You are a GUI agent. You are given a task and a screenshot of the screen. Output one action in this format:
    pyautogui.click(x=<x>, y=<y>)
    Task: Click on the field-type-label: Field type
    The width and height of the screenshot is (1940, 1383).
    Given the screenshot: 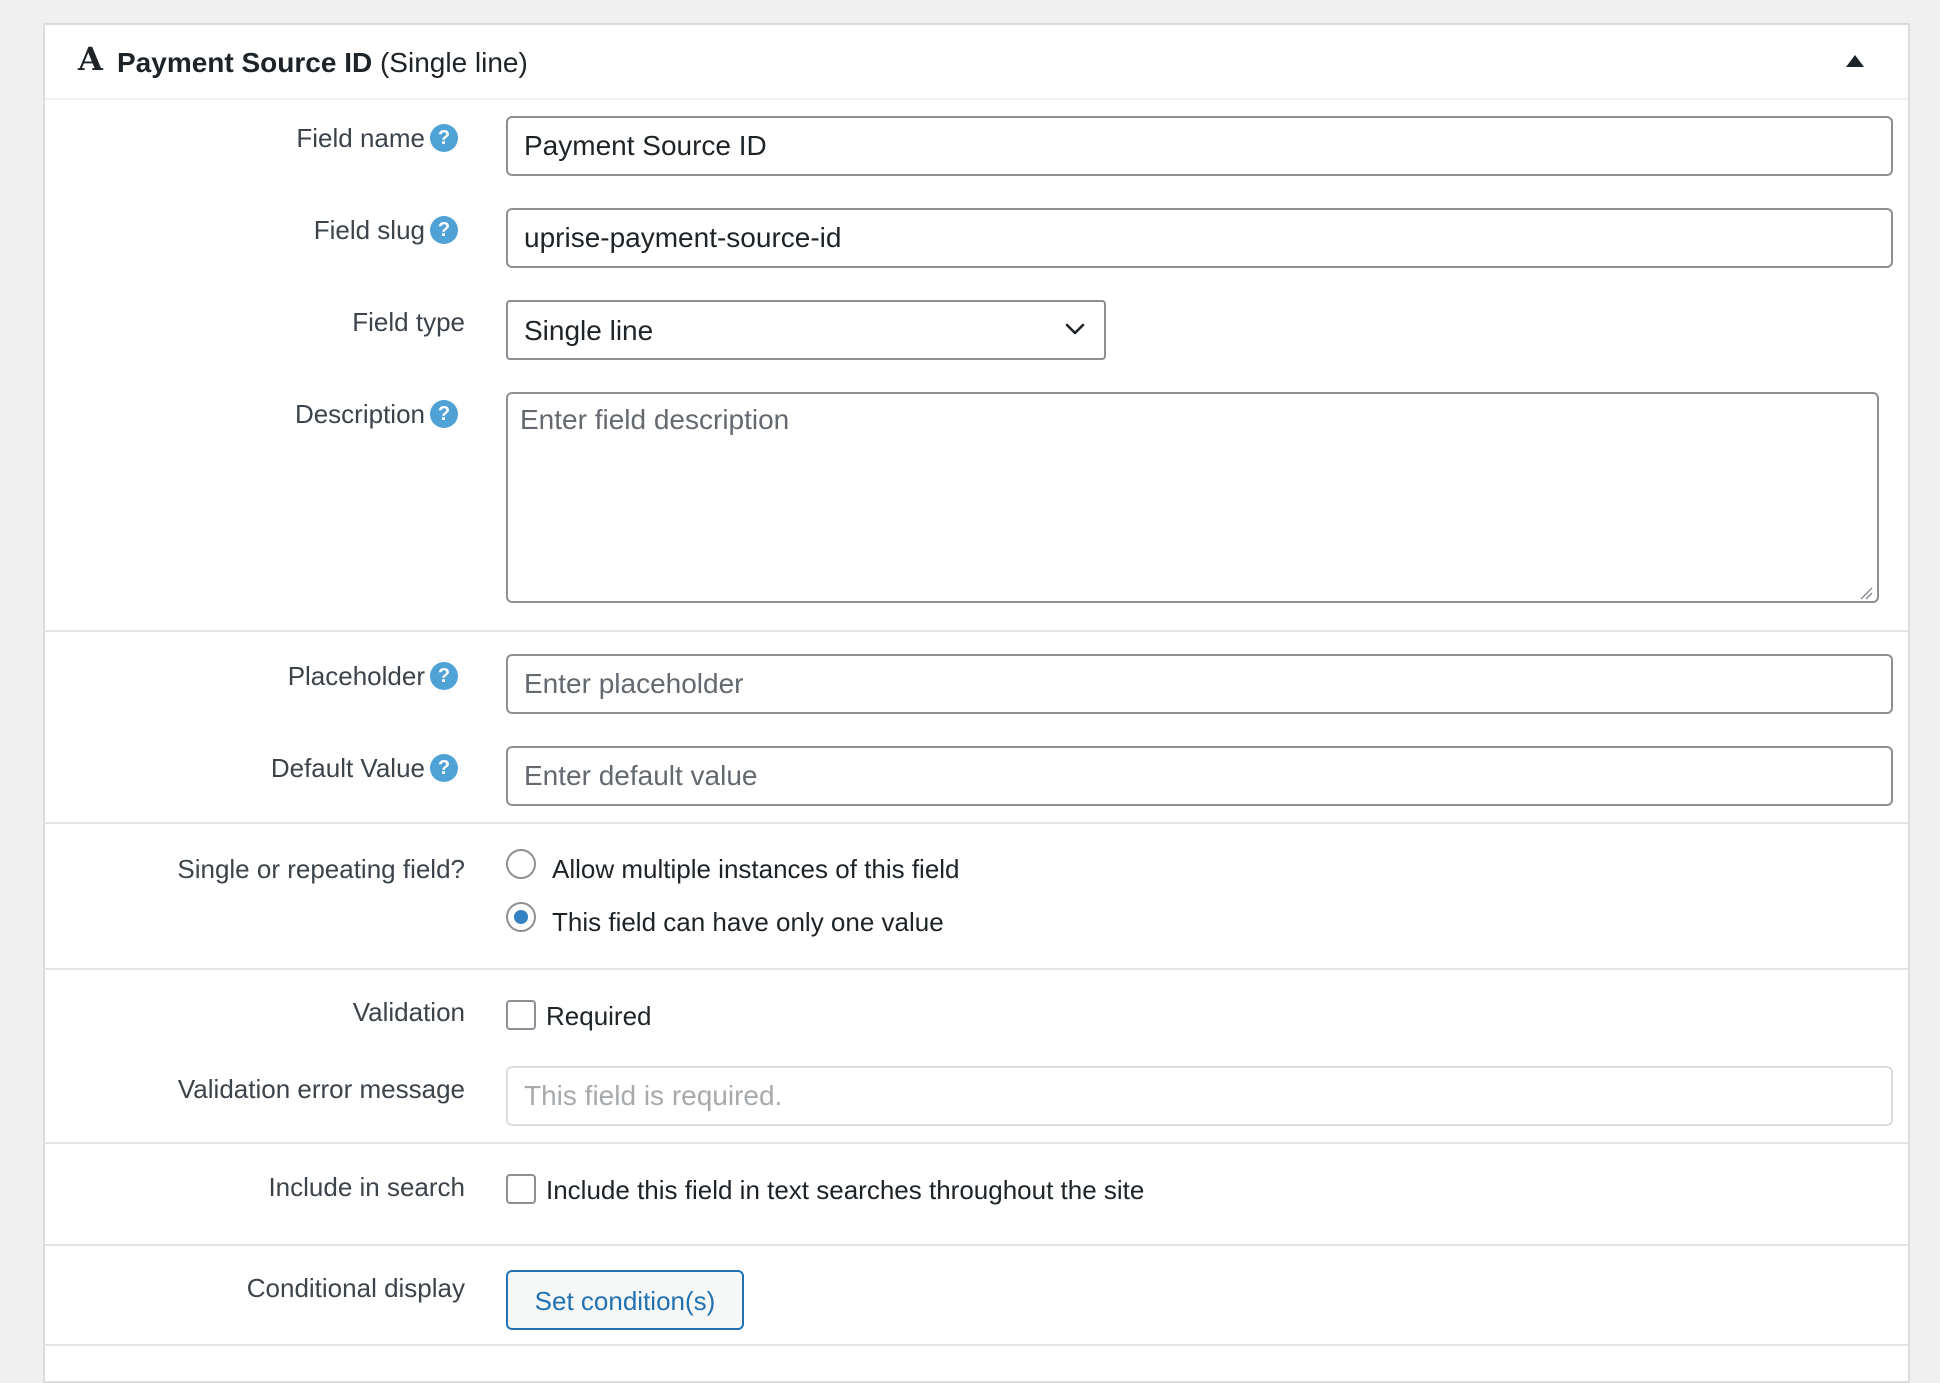 What is the action you would take?
    pyautogui.click(x=408, y=322)
    